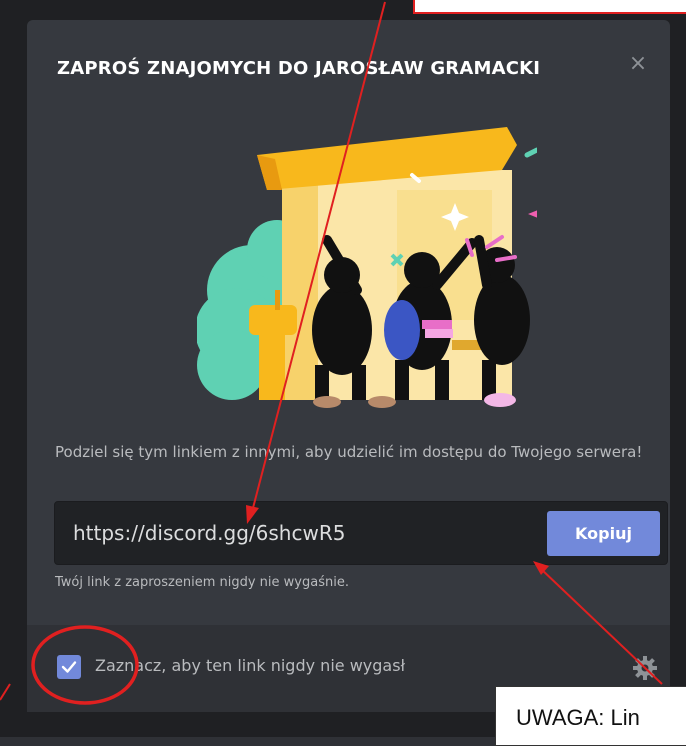 The image size is (686, 746). What do you see at coordinates (209, 533) in the screenshot?
I see `invite-link-input: https://discord.gg/6shcwR5` at bounding box center [209, 533].